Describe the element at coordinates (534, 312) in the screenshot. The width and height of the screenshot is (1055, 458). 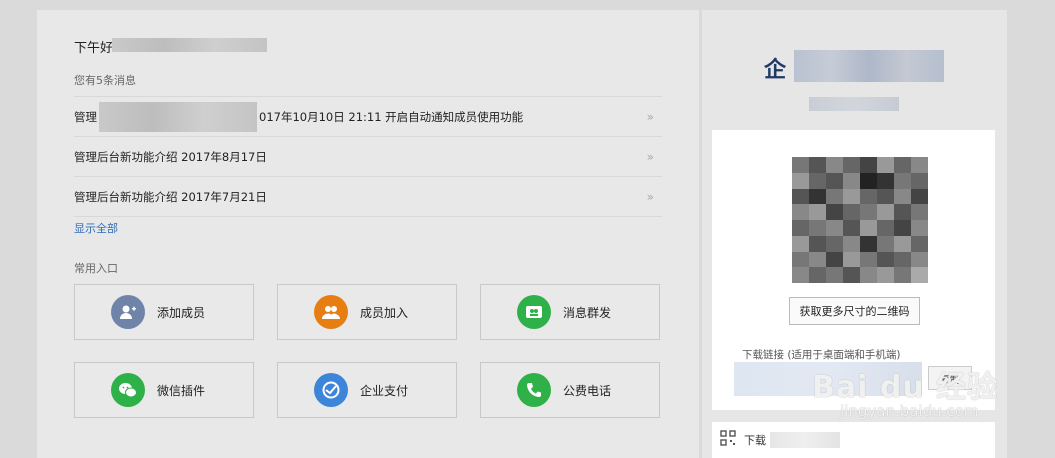
I see `broadcast-message-icon` at that location.